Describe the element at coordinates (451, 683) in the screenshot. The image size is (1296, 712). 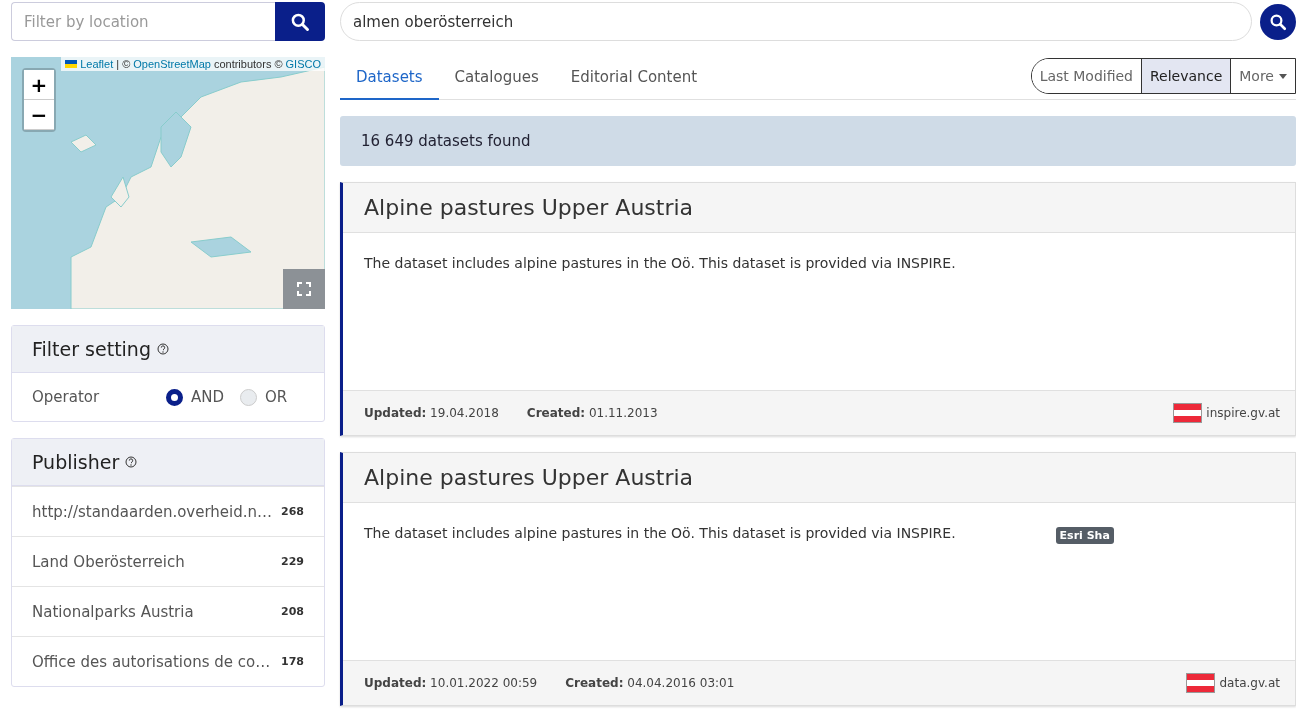
I see `updated-date: Updated: 10.01.2022 00:59` at that location.